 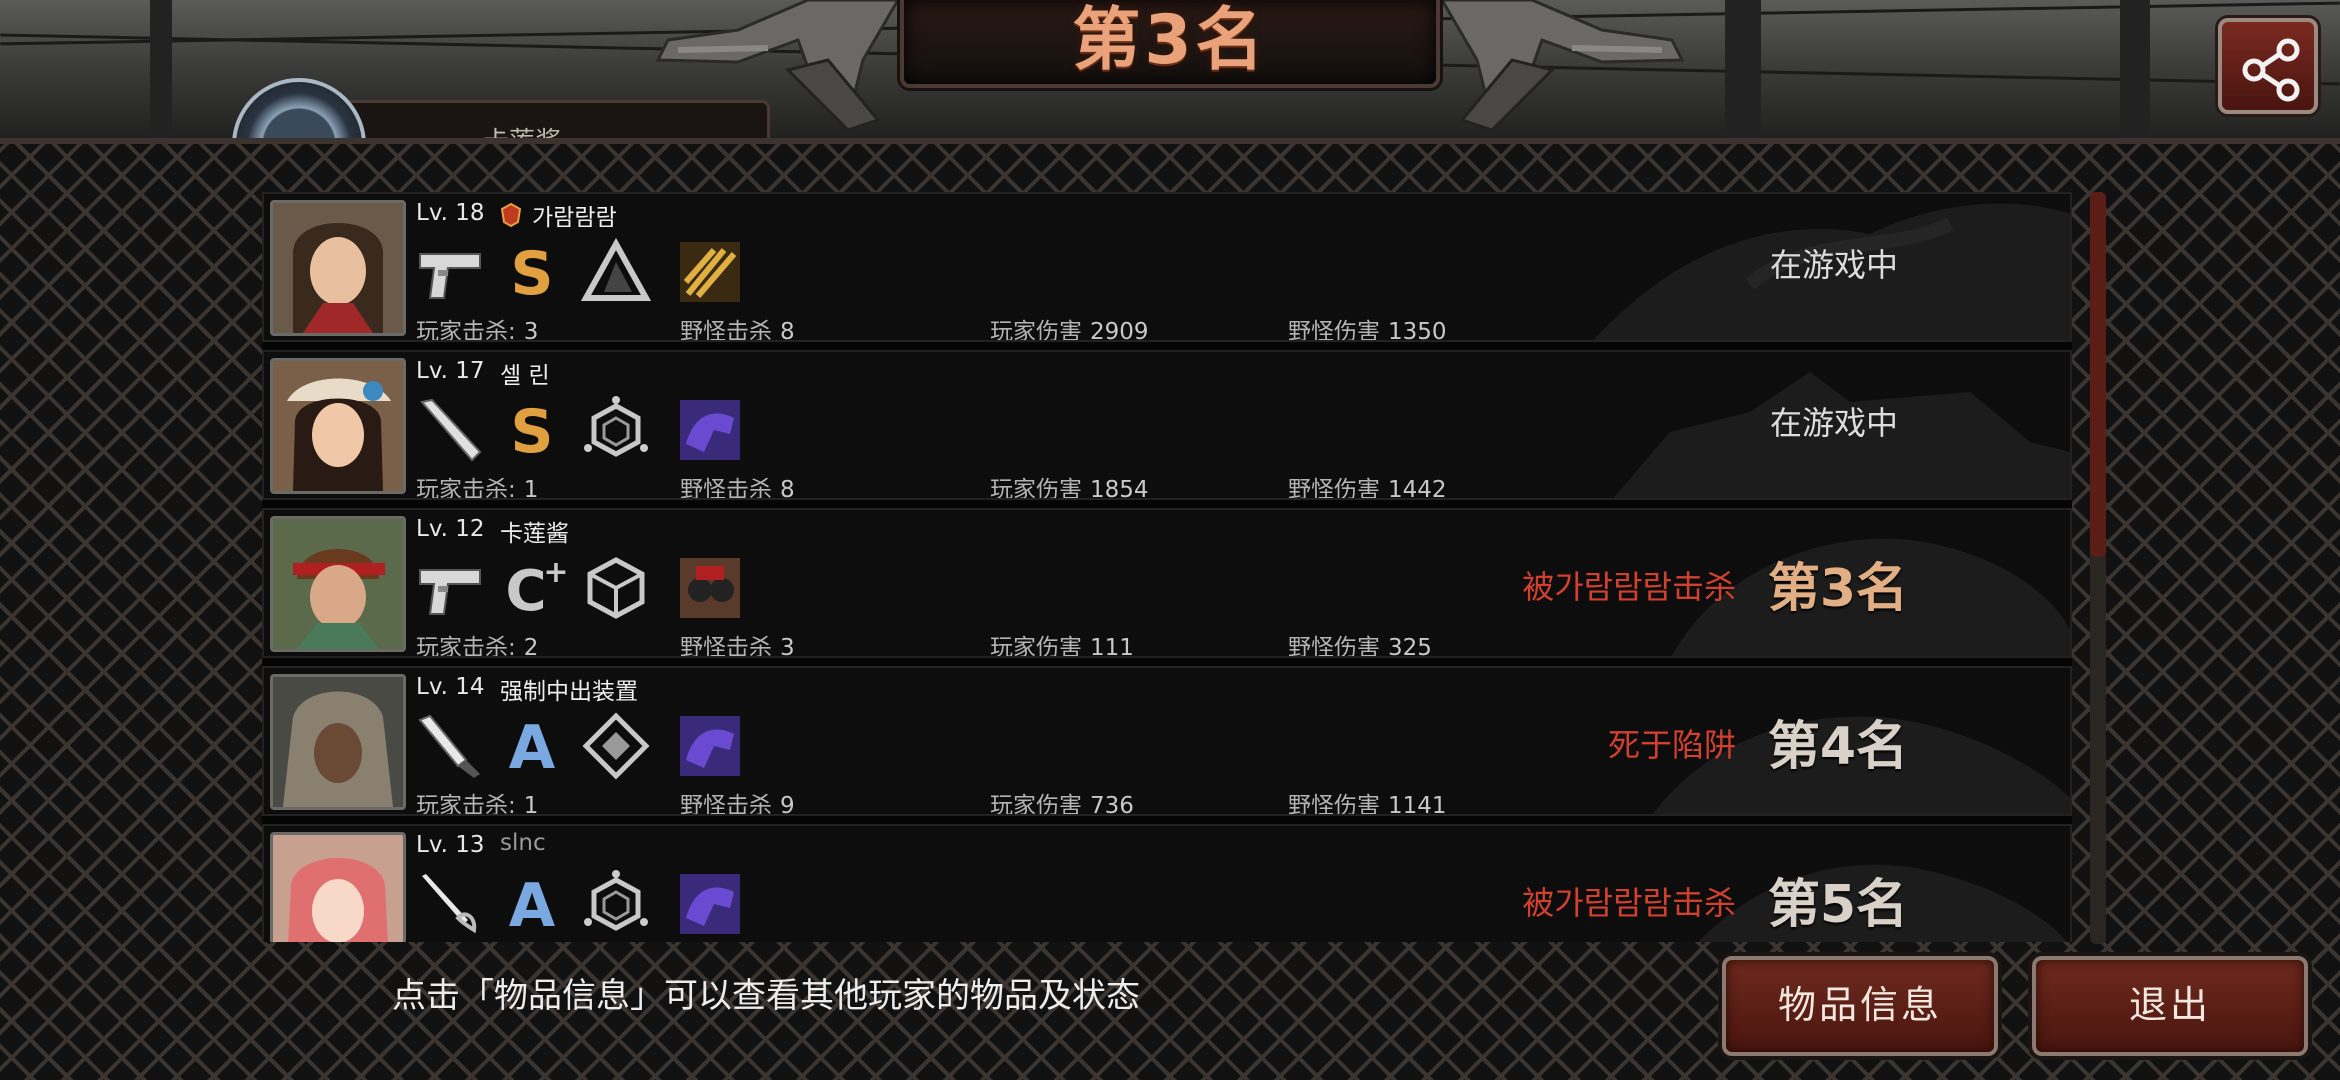 I want to click on bat-icon, so click(x=451, y=430).